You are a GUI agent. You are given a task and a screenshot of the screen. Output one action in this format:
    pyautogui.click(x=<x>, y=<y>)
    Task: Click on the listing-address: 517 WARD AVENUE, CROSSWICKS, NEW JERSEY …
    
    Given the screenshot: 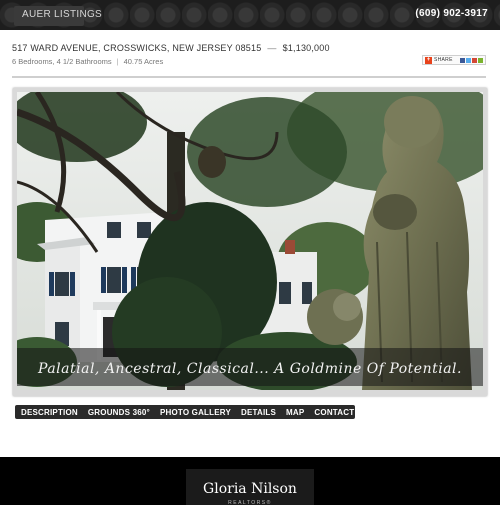 What is the action you would take?
    pyautogui.click(x=137, y=48)
    